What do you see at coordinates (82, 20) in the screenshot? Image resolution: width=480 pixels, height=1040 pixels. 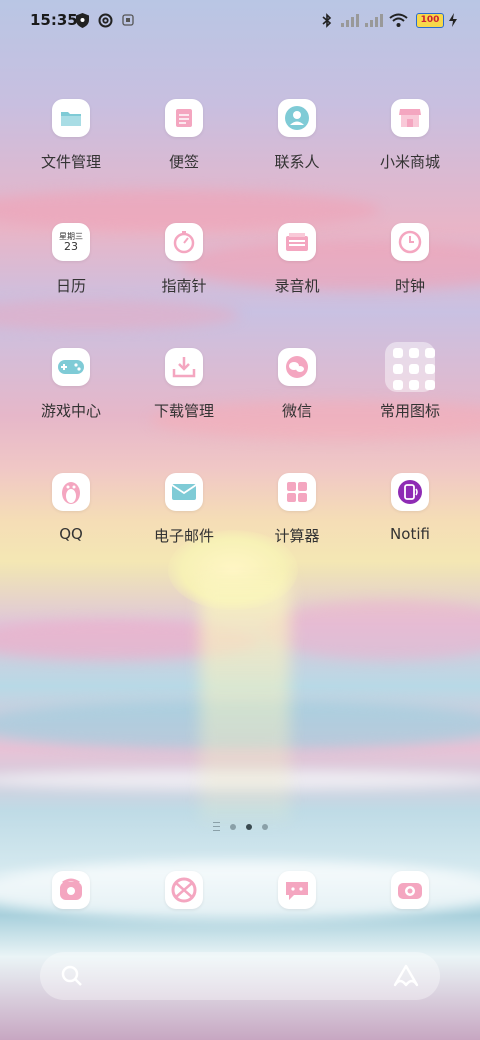 I see `shield-icon` at bounding box center [82, 20].